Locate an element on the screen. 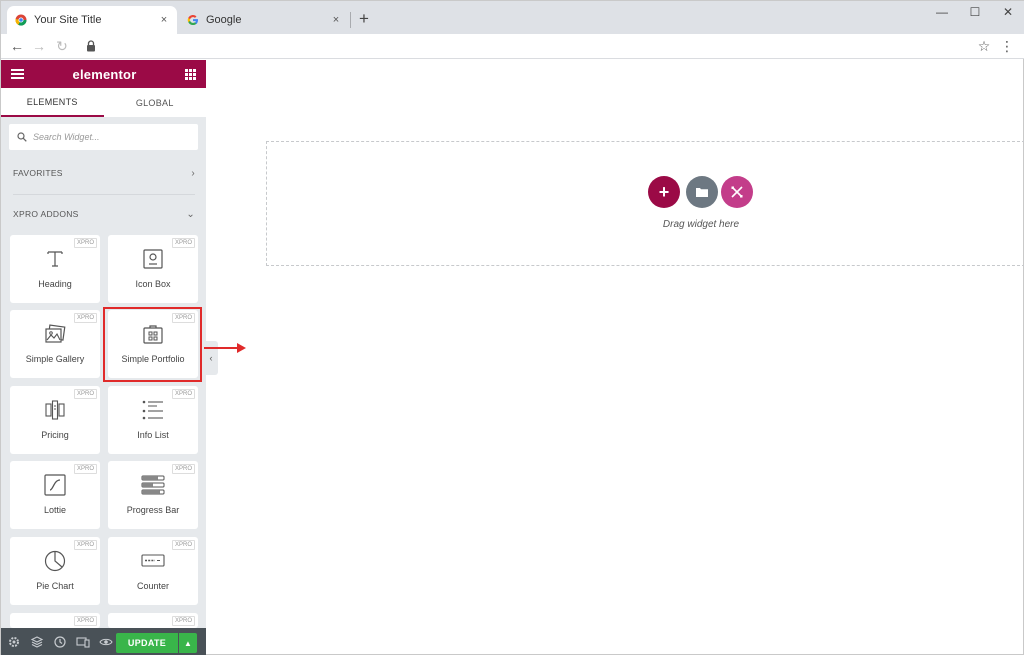 The image size is (1024, 655). panel-tabs: ELEMENTS GLOBAL is located at coordinates (103, 102).